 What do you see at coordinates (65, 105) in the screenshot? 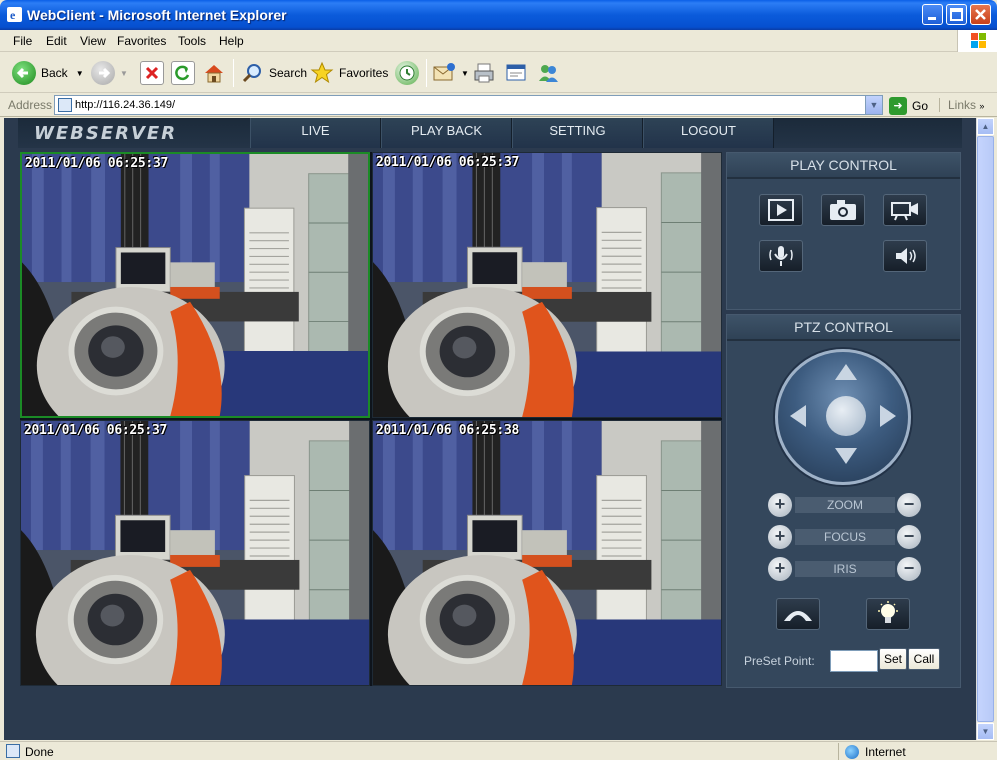
I see `page-icon` at bounding box center [65, 105].